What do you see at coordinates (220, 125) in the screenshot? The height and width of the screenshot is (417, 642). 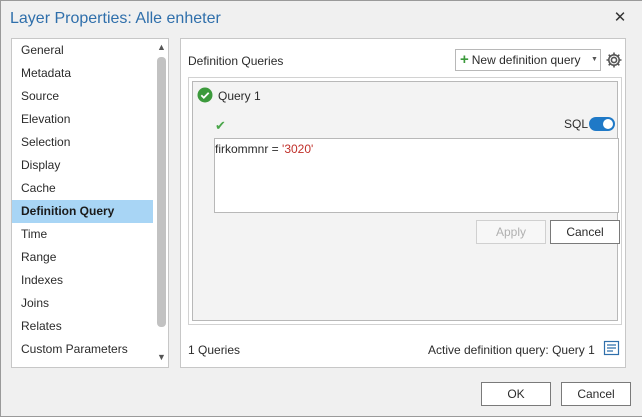 I see `valid-check-icon: ✔` at bounding box center [220, 125].